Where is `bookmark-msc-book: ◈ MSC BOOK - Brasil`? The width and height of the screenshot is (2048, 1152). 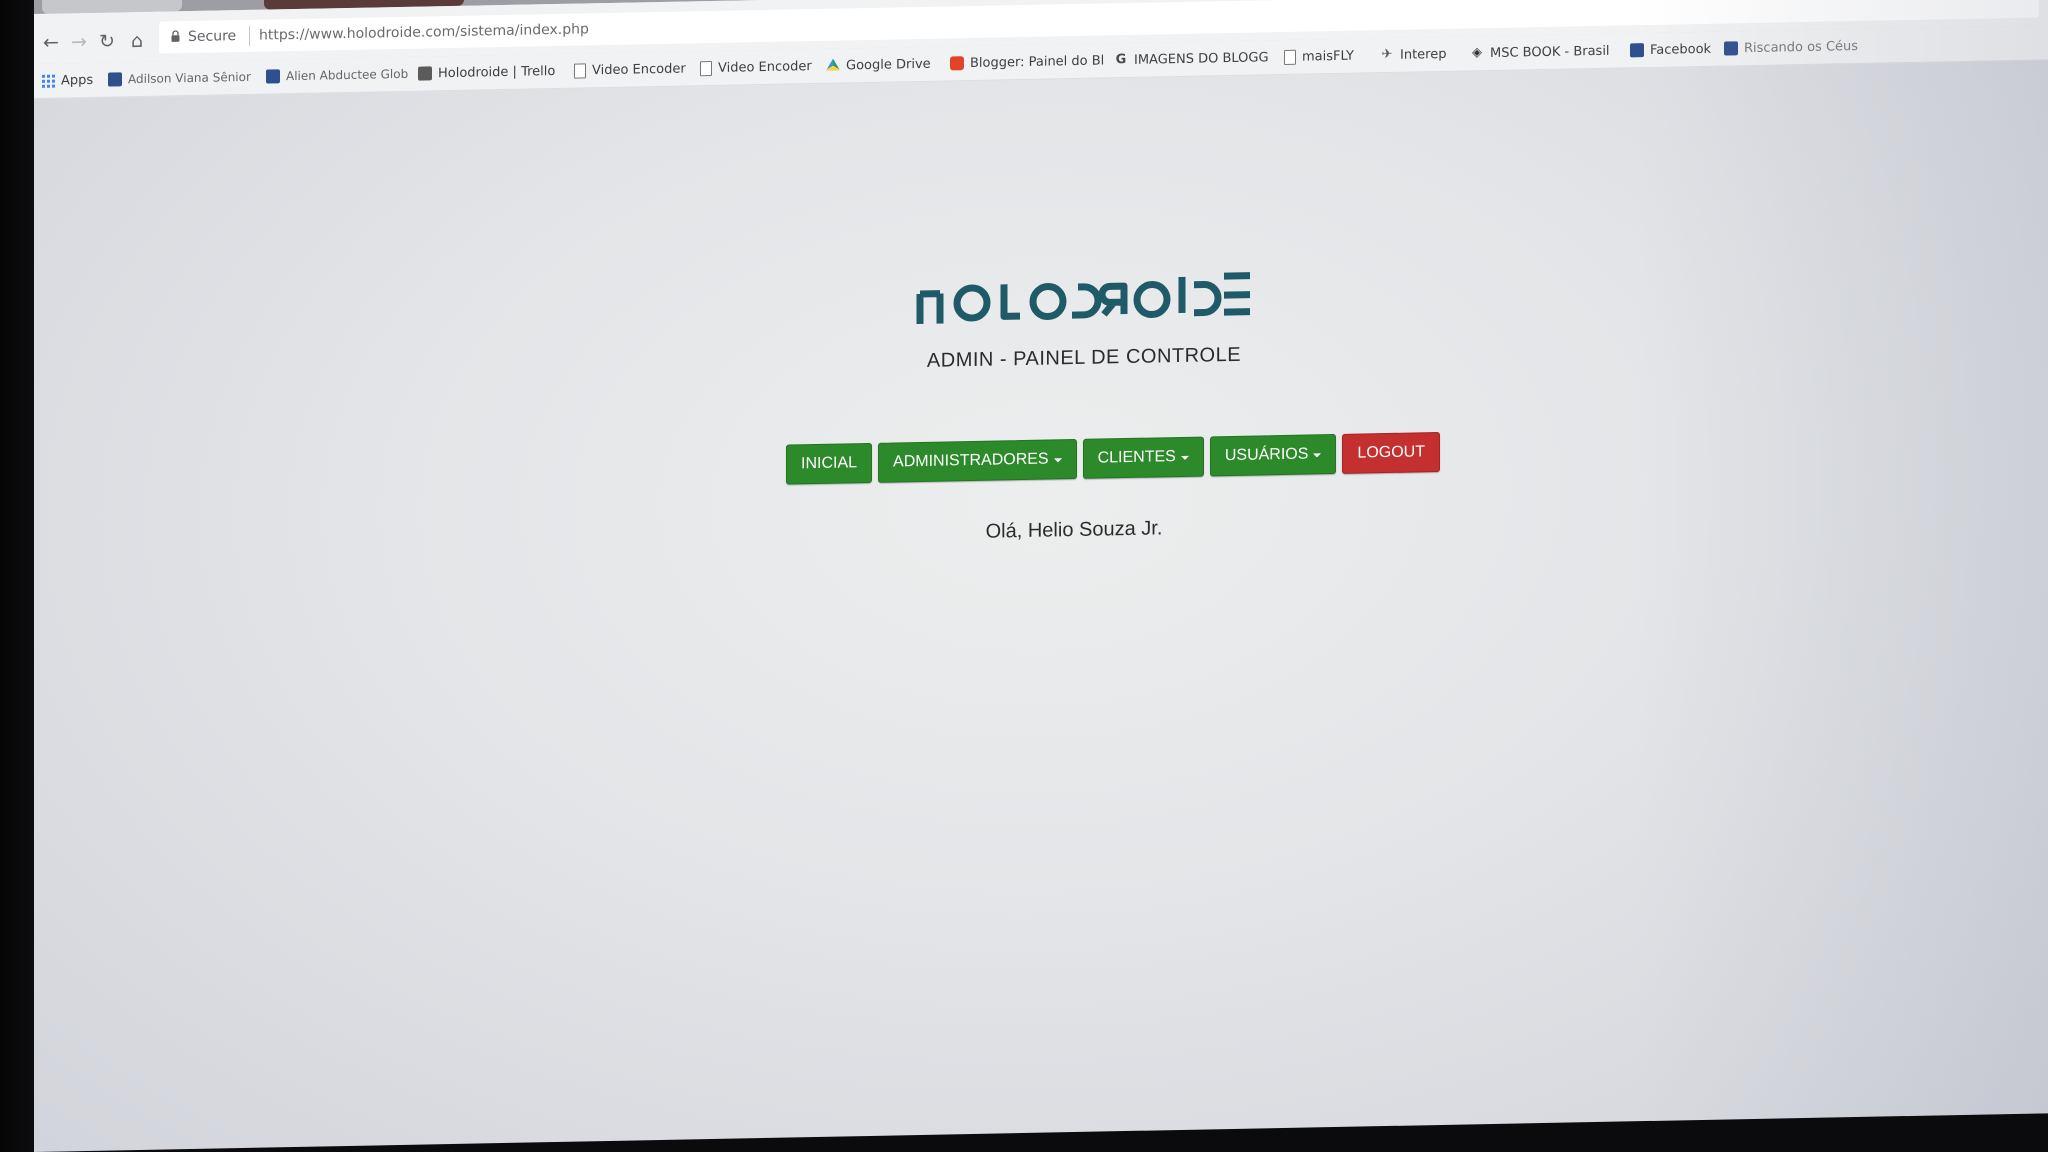 bookmark-msc-book: ◈ MSC BOOK - Brasil is located at coordinates (1540, 52).